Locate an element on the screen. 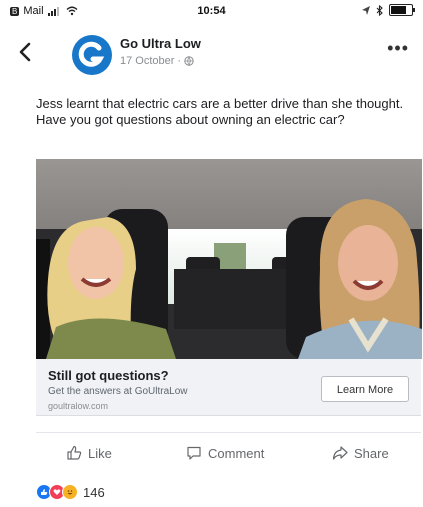  comment-icon is located at coordinates (194, 453).